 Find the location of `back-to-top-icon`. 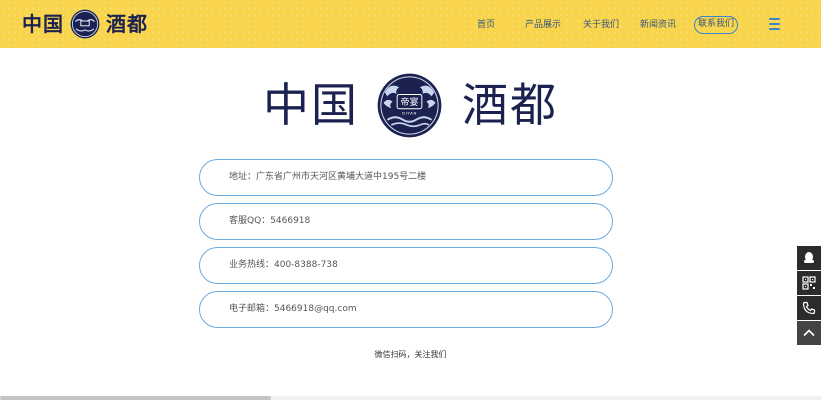

back-to-top-icon is located at coordinates (809, 333).